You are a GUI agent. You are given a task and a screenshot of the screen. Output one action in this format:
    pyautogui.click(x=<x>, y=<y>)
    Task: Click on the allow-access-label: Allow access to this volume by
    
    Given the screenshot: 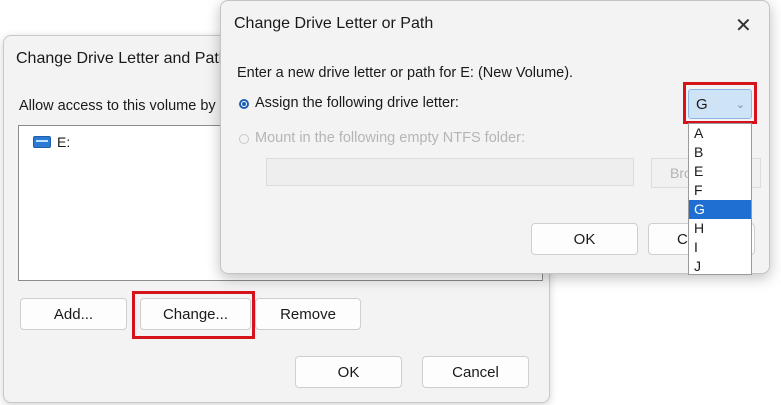 What is the action you would take?
    pyautogui.click(x=117, y=106)
    